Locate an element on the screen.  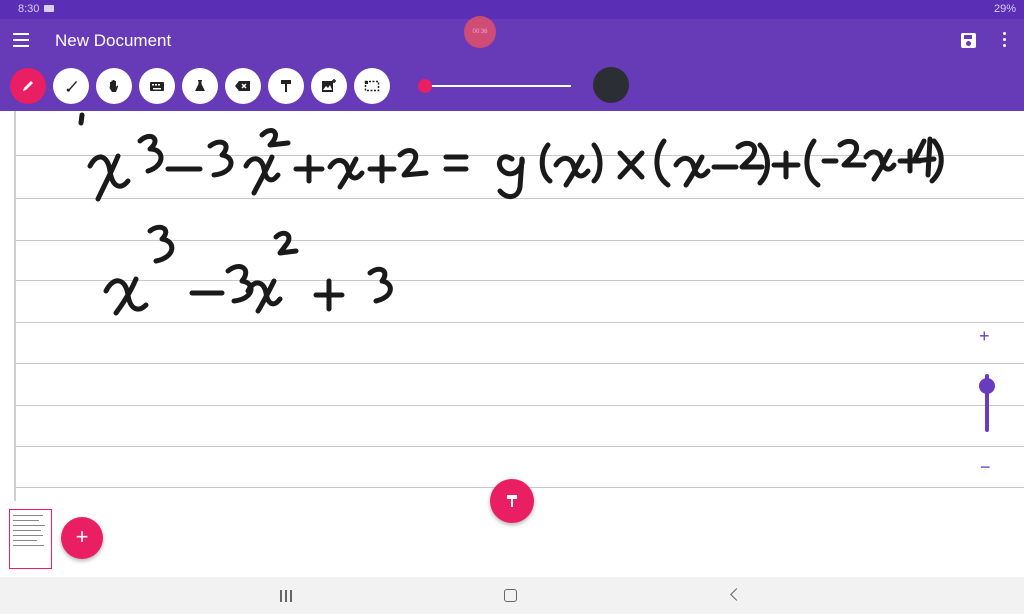
brush-tool-button is located at coordinates (71, 86).